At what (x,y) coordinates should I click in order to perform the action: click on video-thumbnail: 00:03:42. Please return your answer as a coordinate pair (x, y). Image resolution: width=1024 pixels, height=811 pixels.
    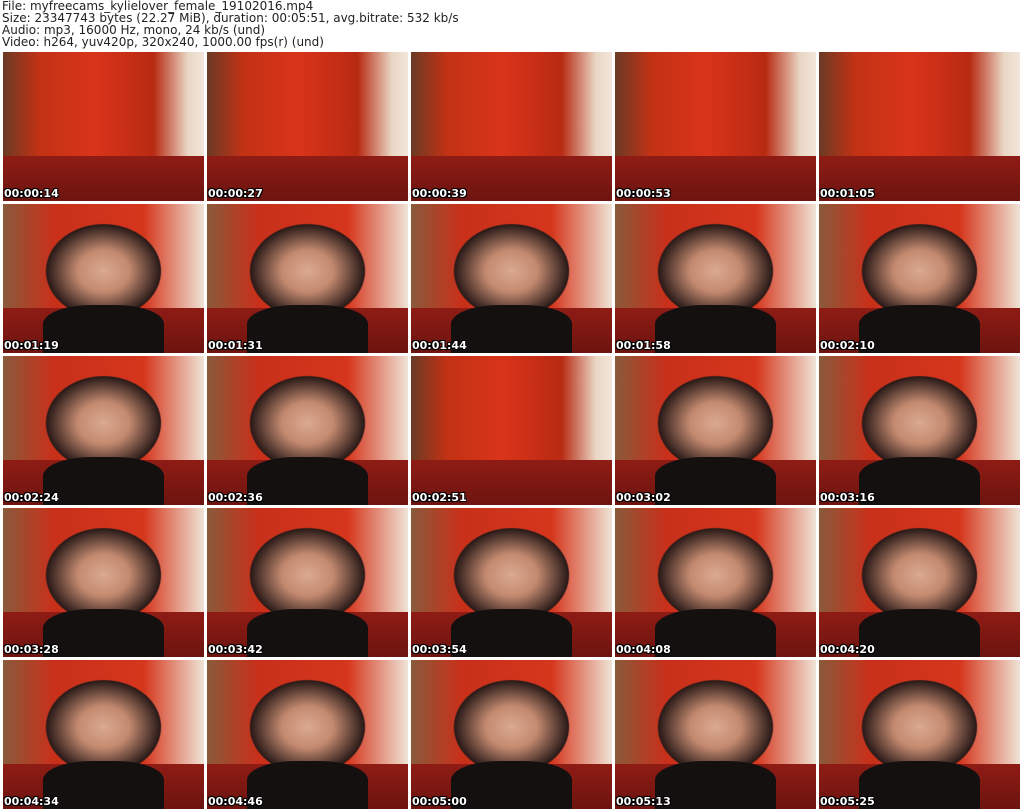
    Looking at the image, I should click on (307, 582).